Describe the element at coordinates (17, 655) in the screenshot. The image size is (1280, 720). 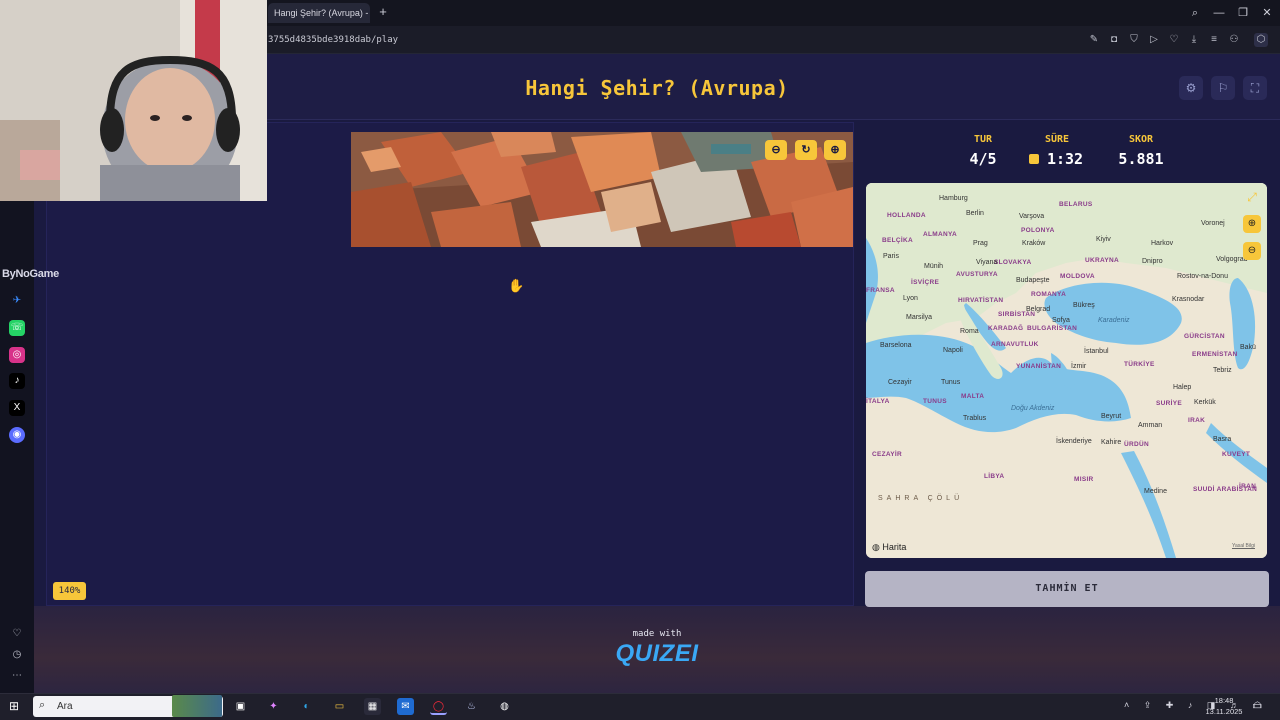
I see `history-icon: ◷` at that location.